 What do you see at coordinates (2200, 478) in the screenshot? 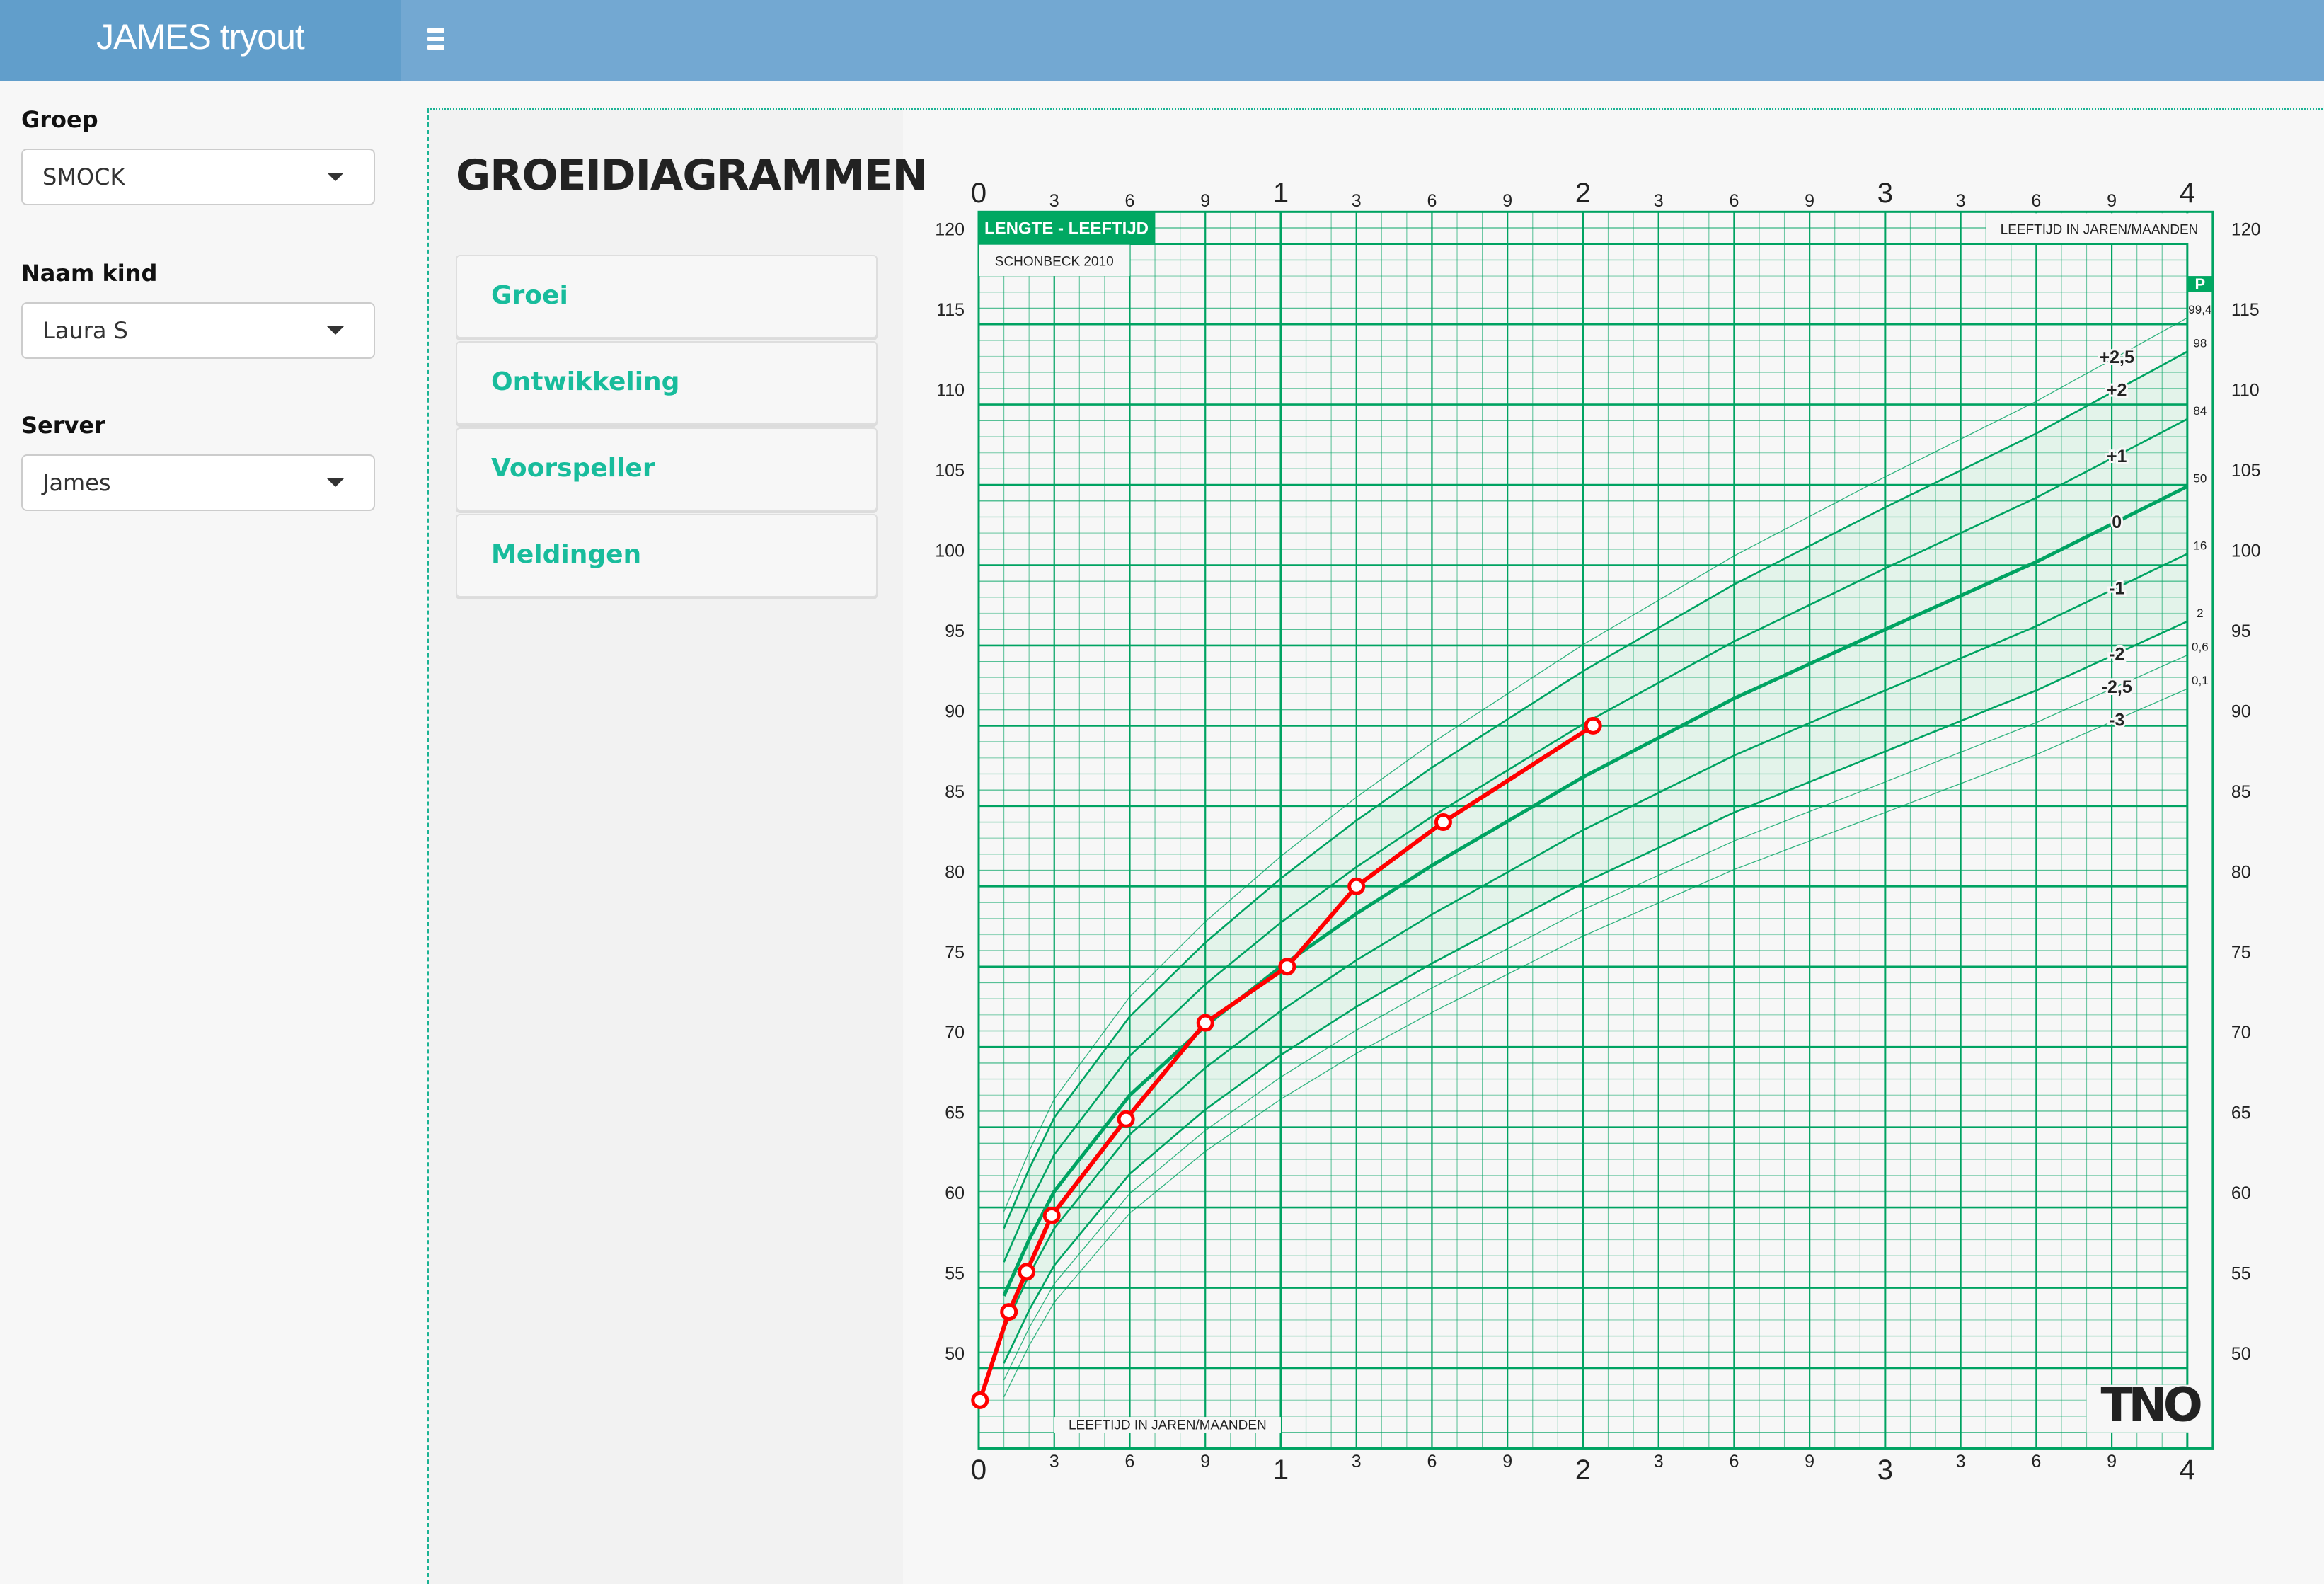
I see `percentile-label: 50` at bounding box center [2200, 478].